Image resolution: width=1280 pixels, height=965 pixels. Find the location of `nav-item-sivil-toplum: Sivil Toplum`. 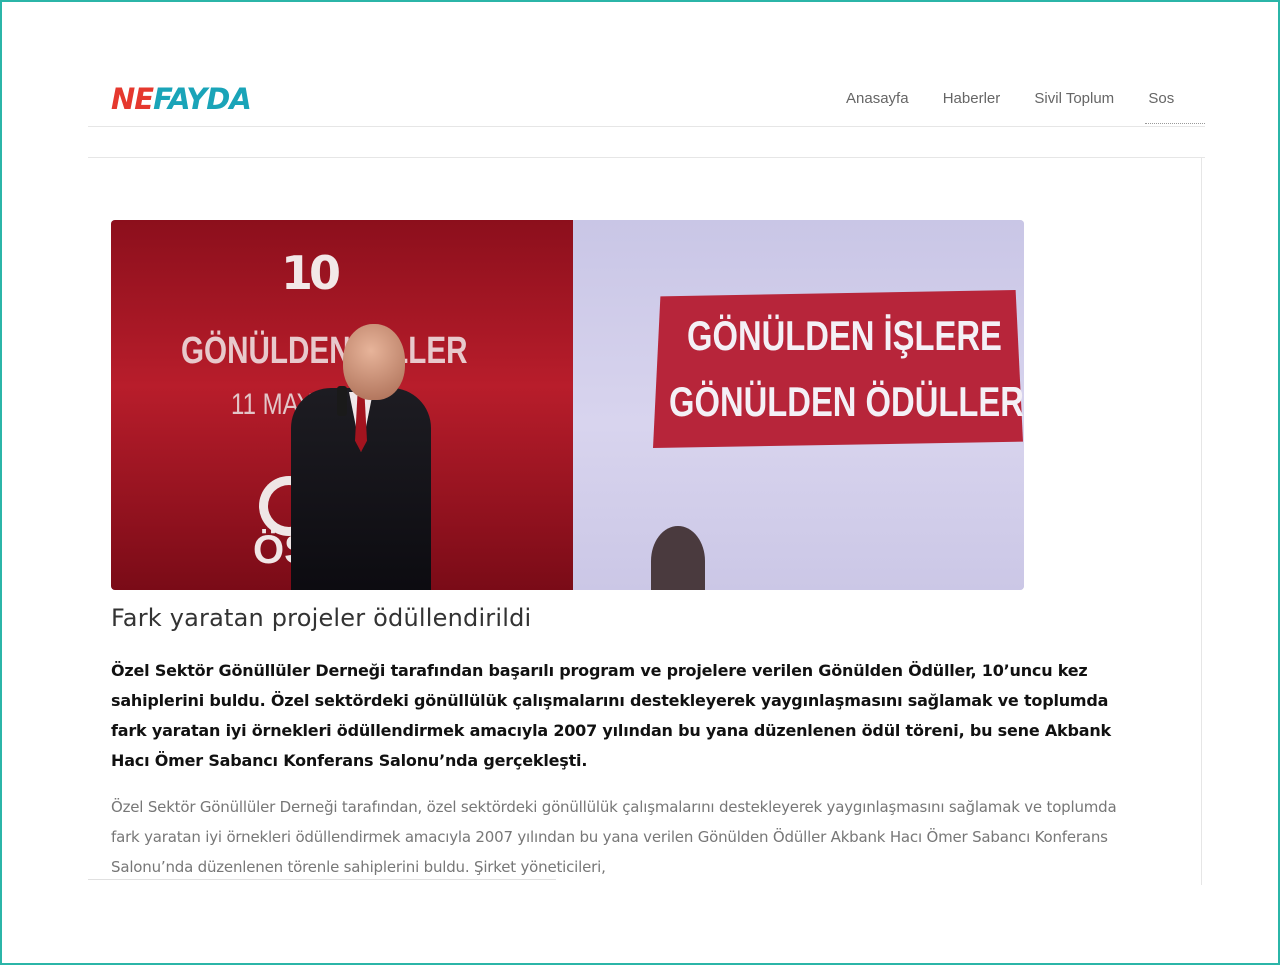

nav-item-sivil-toplum: Sivil Toplum is located at coordinates (1074, 98).